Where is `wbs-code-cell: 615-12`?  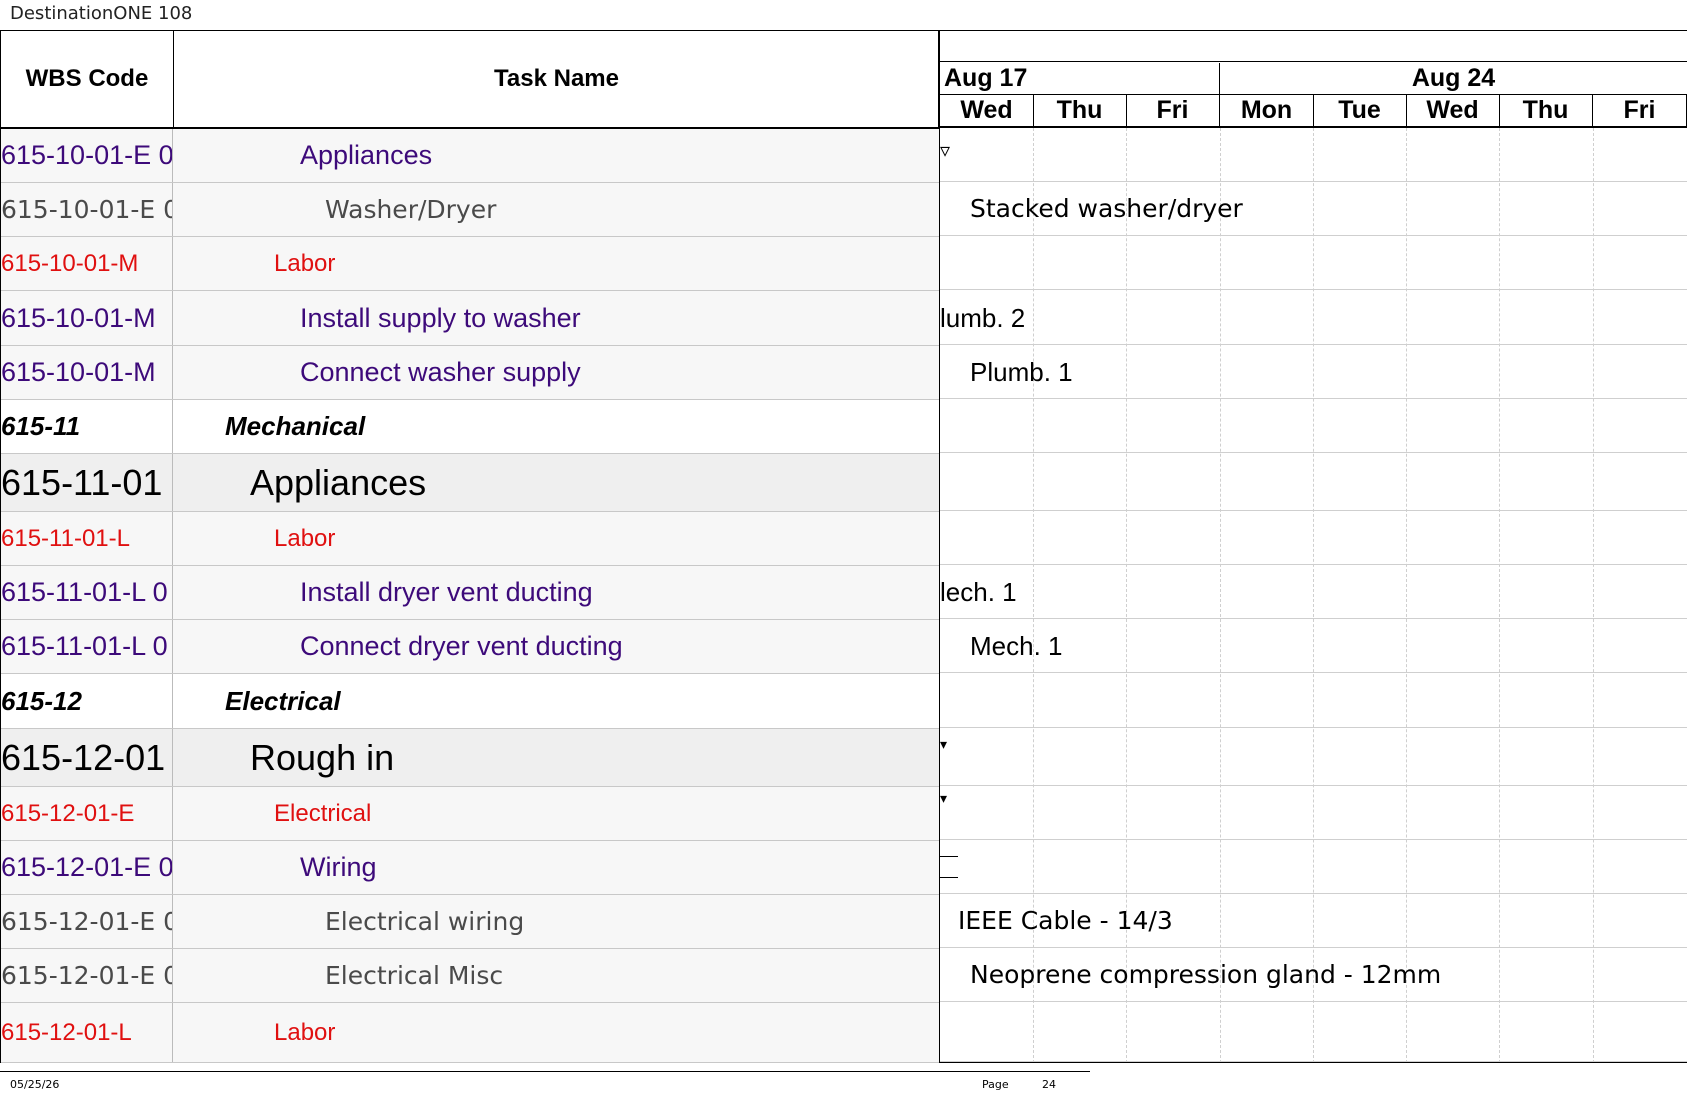 wbs-code-cell: 615-12 is located at coordinates (87, 701).